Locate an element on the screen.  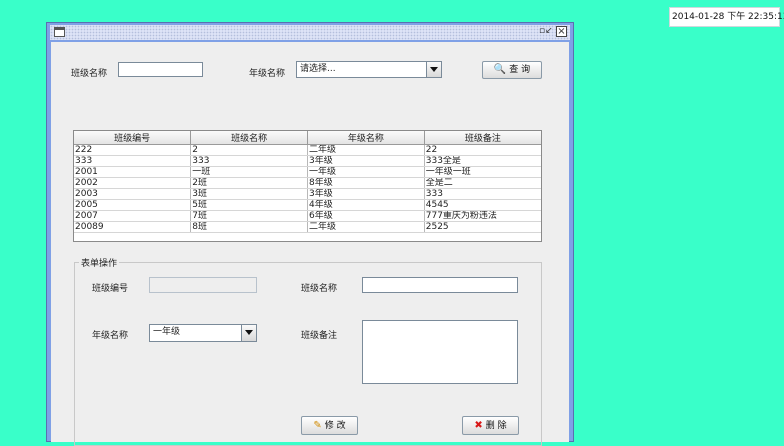
clock-date: 2014-01-28 is located at coordinates (698, 17).